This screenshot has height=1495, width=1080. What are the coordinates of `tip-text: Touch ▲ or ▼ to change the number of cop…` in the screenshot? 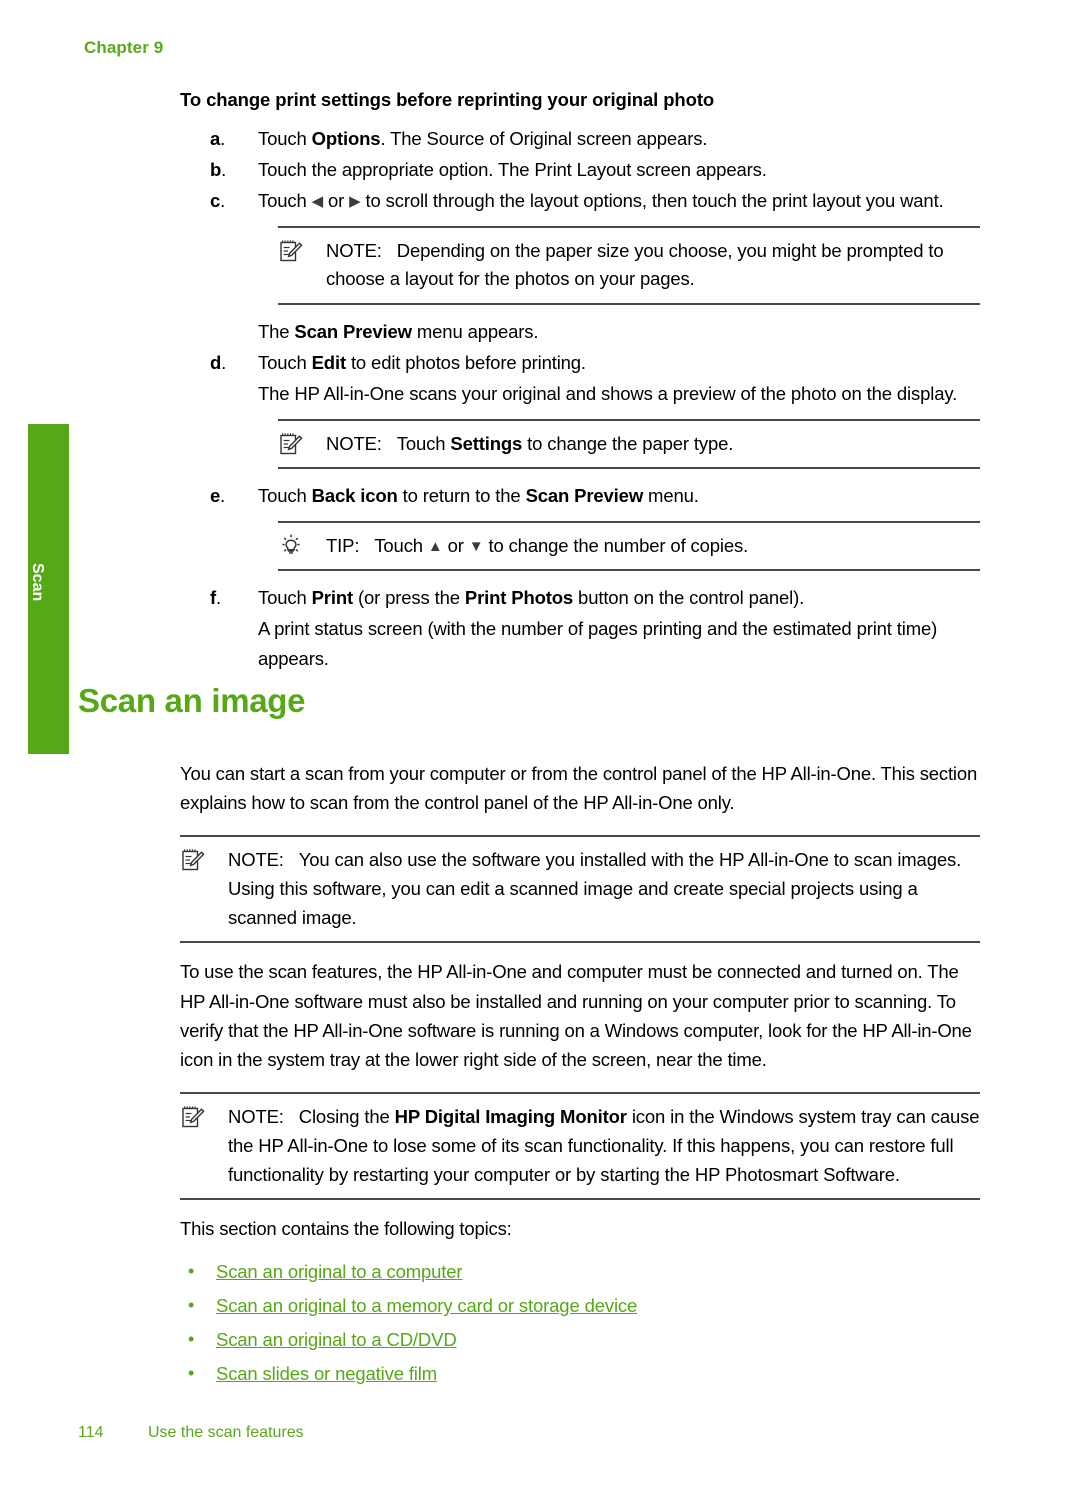 It's located at (561, 545).